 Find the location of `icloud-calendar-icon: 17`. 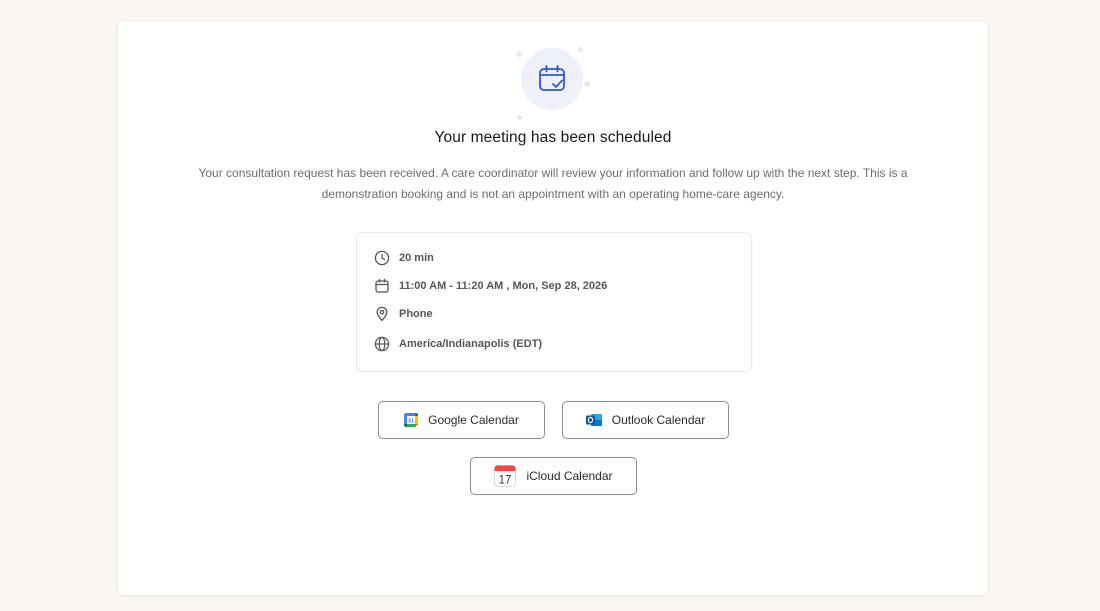

icloud-calendar-icon: 17 is located at coordinates (505, 476).